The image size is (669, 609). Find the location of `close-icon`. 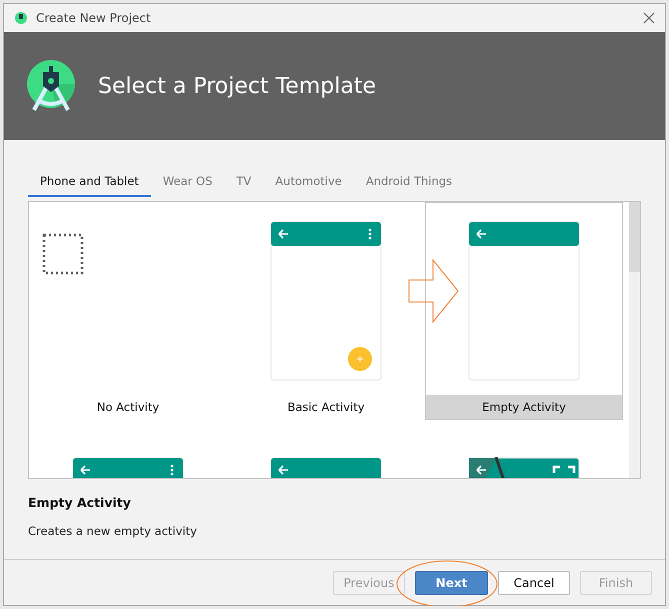

close-icon is located at coordinates (649, 18).